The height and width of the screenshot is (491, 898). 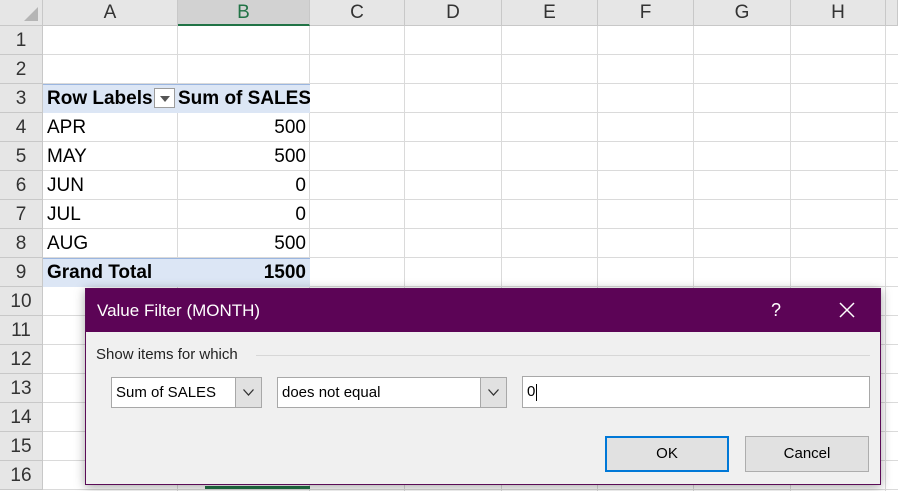 I want to click on pivot-row-label: JUL, so click(x=110, y=214).